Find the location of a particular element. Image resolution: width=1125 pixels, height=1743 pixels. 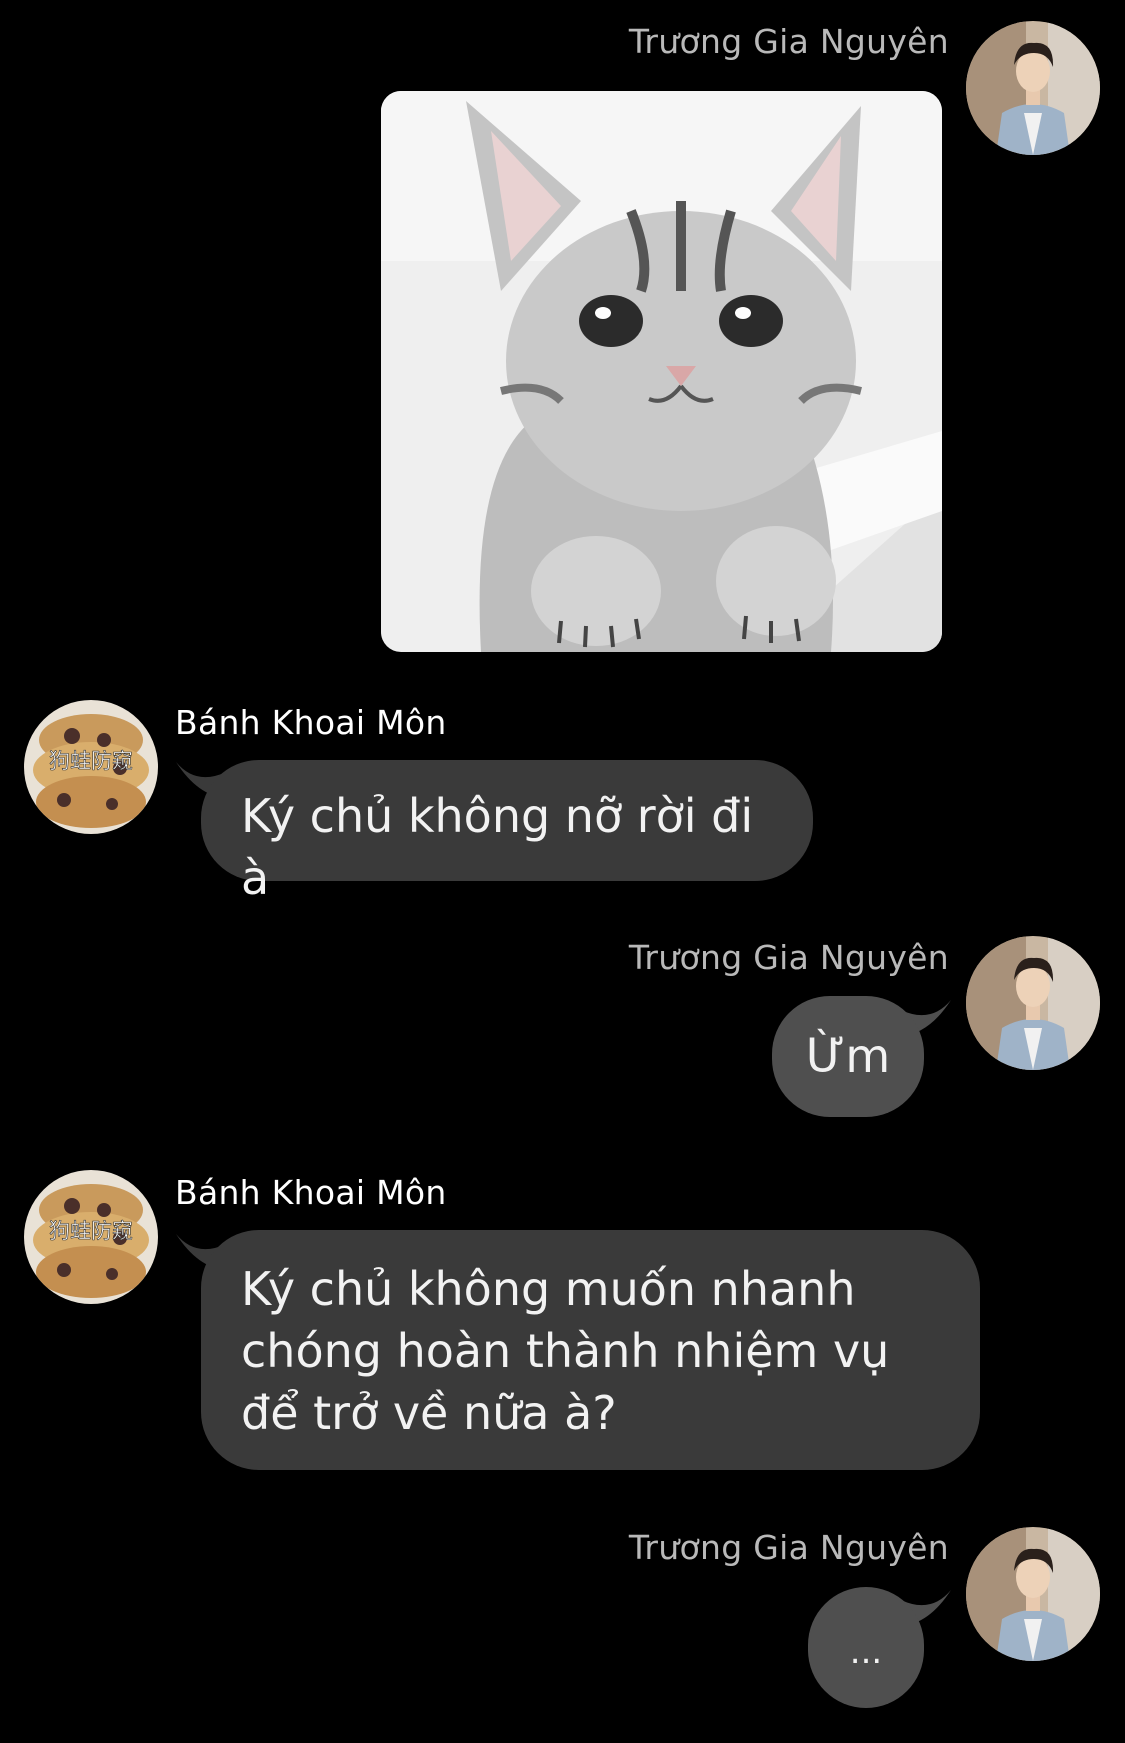

message-bubble-incoming: Ký chủ không nỡ rời đi à is located at coordinates (507, 832).